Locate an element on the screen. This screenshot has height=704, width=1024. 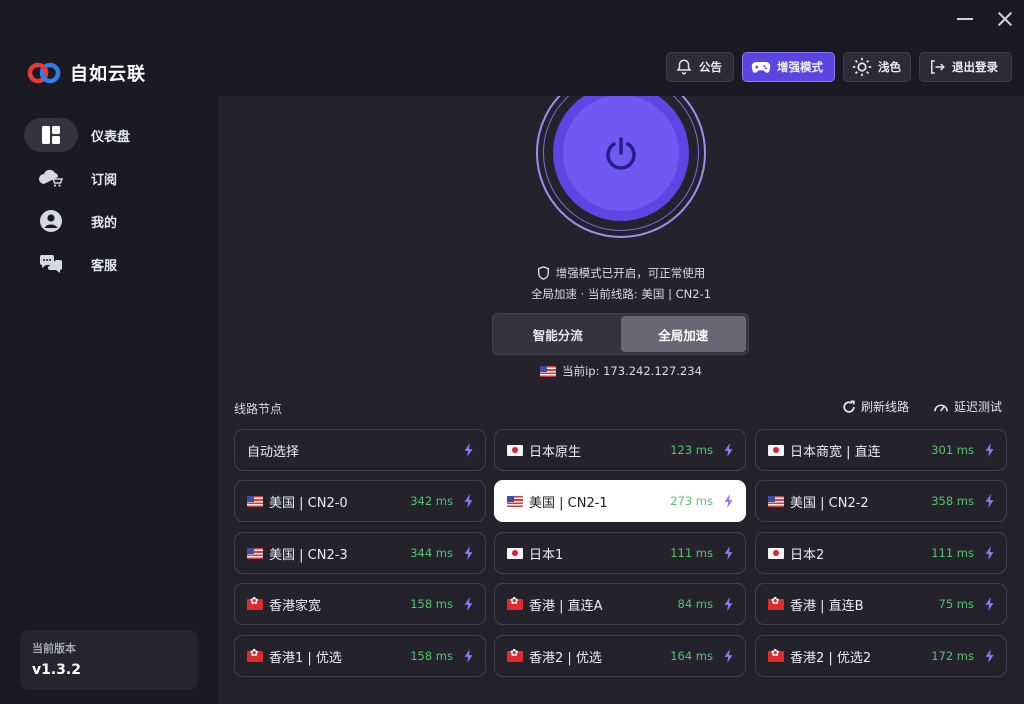
node-latency: 172 ms is located at coordinates (952, 656).